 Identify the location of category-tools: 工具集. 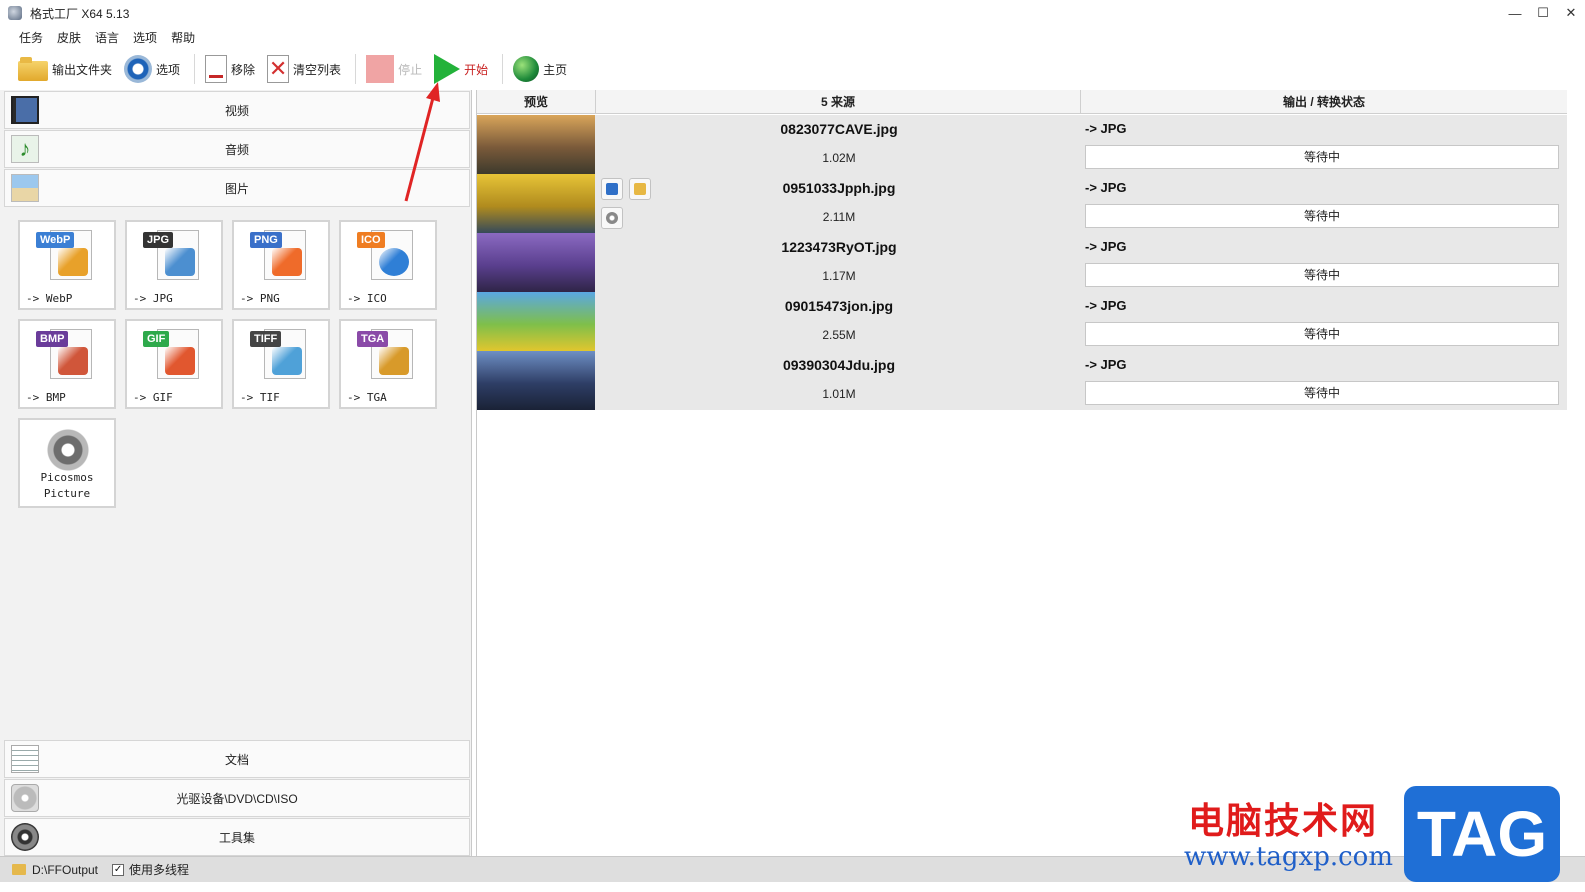
(237, 837).